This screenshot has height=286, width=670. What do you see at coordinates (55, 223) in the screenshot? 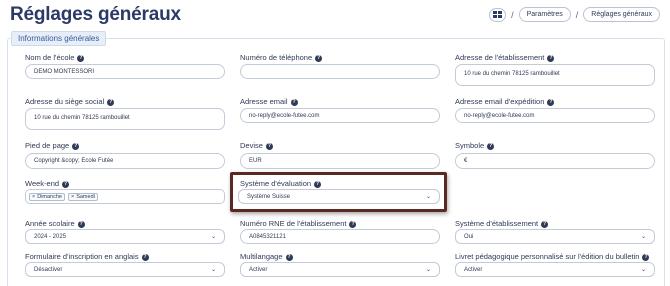
I see `school-year-label: Année scolaire?` at bounding box center [55, 223].